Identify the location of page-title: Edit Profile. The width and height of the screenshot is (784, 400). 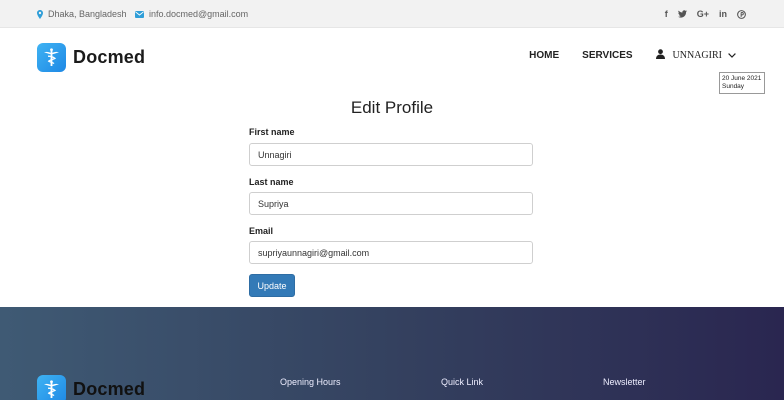
(392, 107).